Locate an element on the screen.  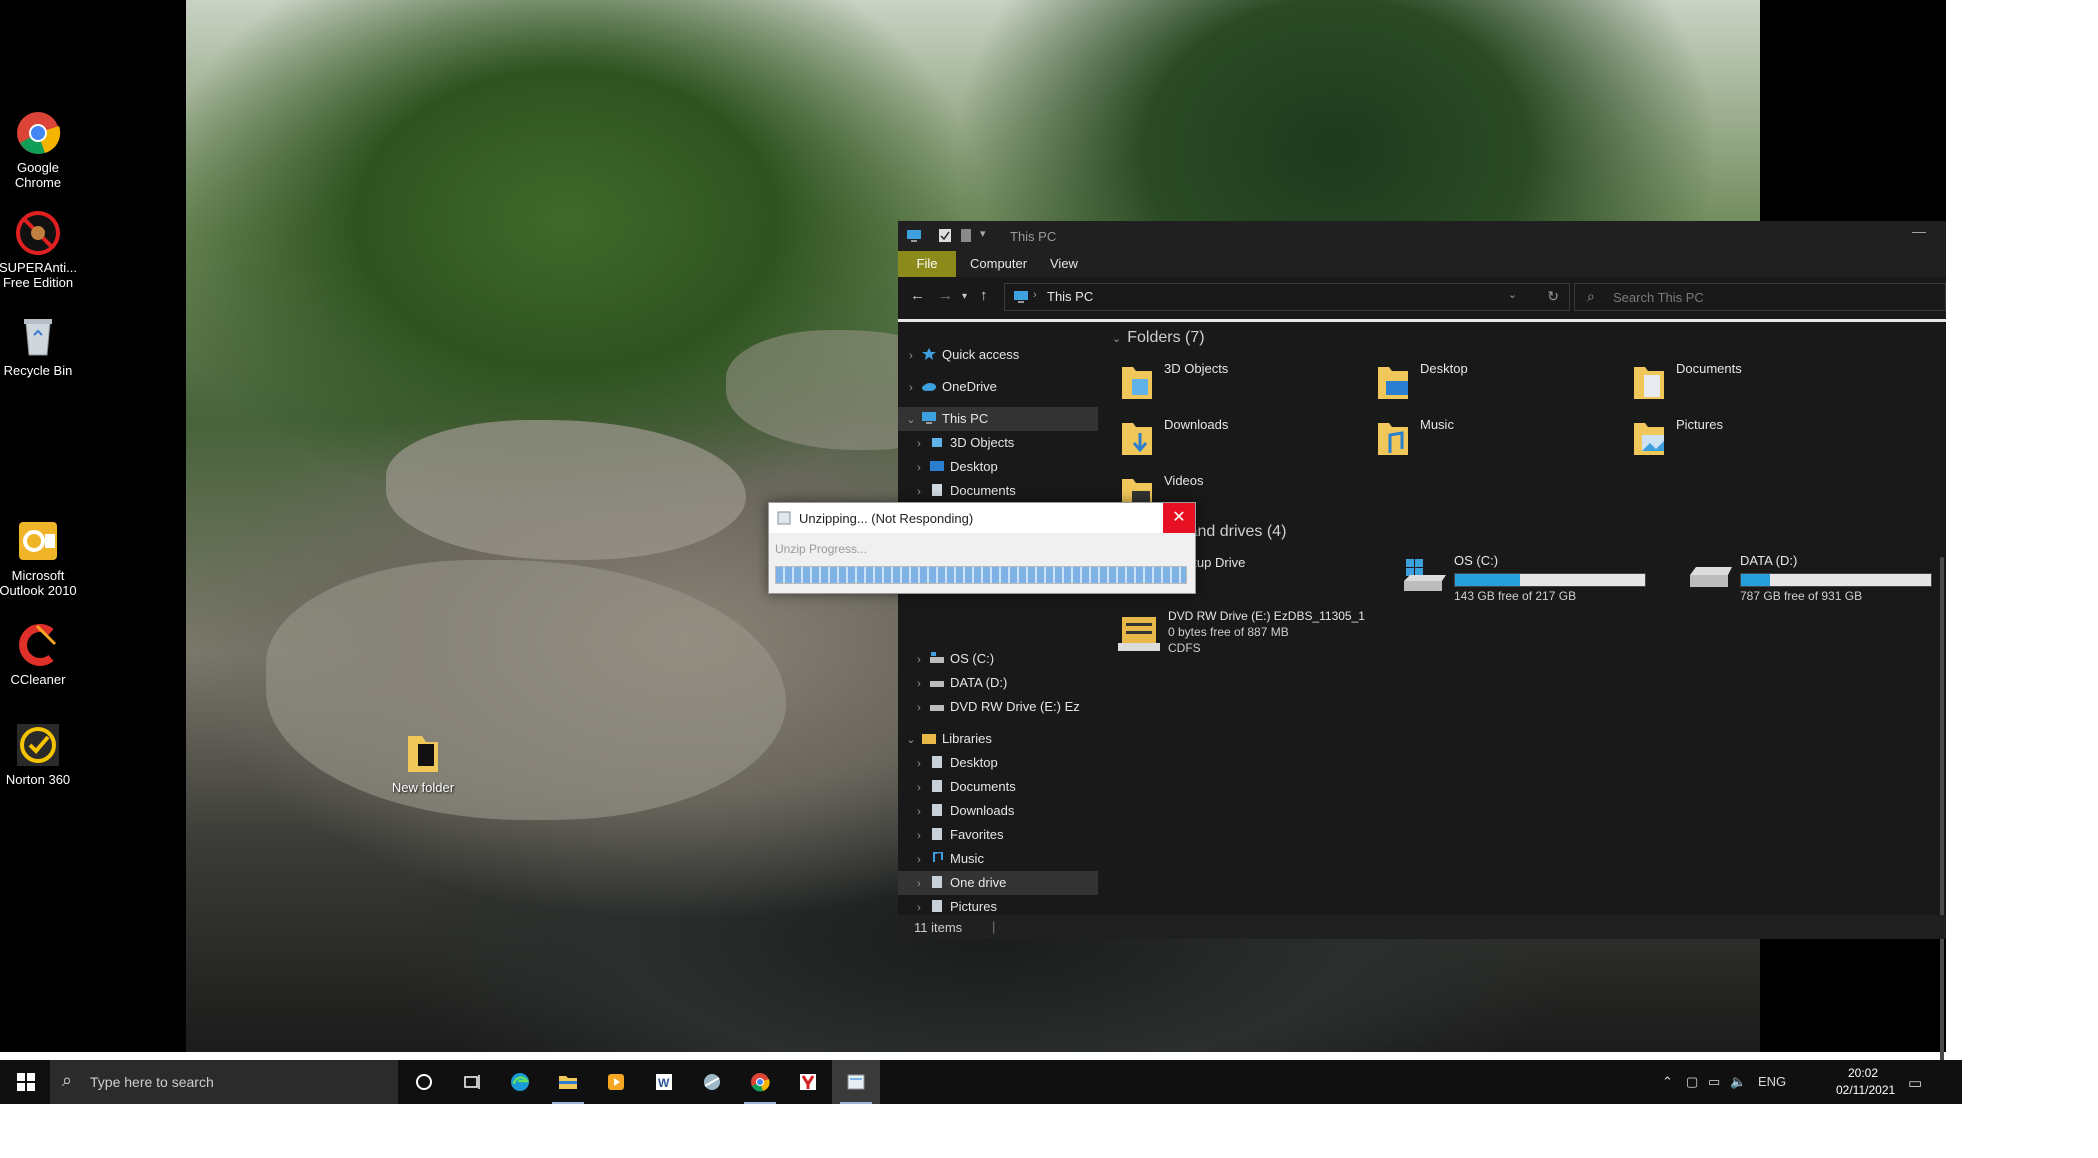
nav-drive-d: › DATA (D:) is located at coordinates (959, 683).